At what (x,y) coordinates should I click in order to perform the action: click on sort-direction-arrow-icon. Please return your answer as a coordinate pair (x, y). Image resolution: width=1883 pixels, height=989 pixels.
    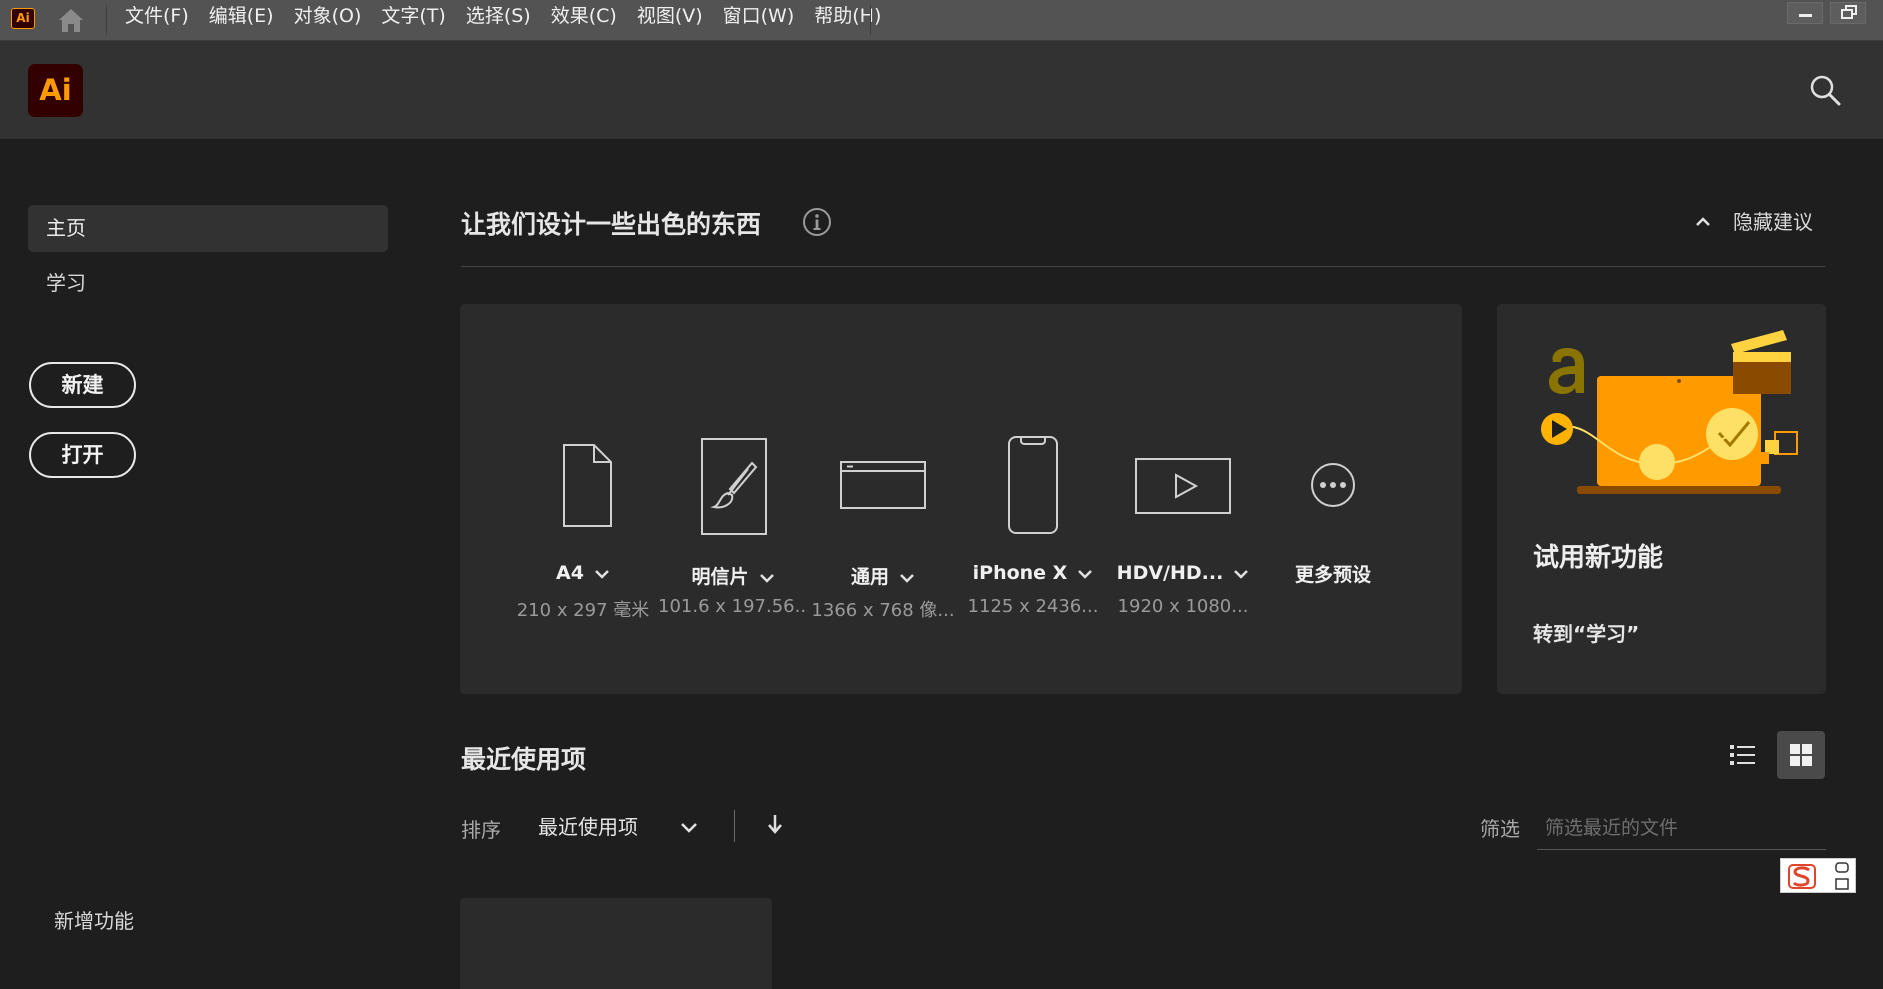
    Looking at the image, I should click on (775, 825).